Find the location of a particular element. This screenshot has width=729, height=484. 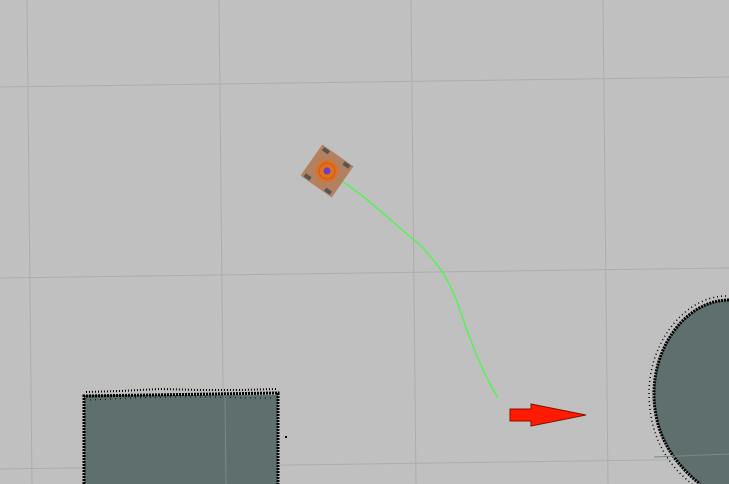

planned-path is located at coordinates (417, 288).